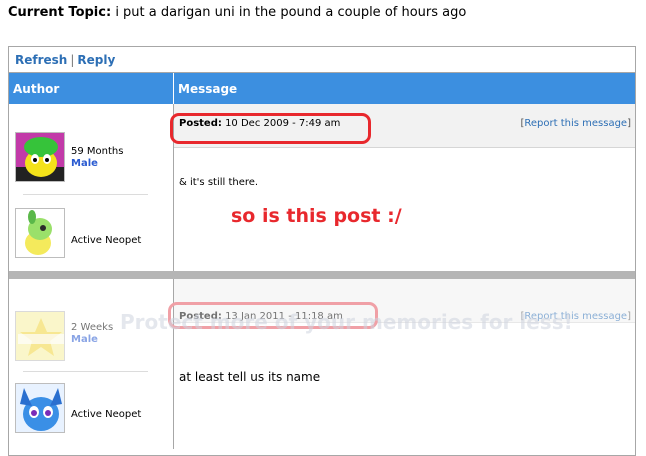 This screenshot has width=646, height=456. I want to click on post-2-report-link: Report this message, so click(575, 316).